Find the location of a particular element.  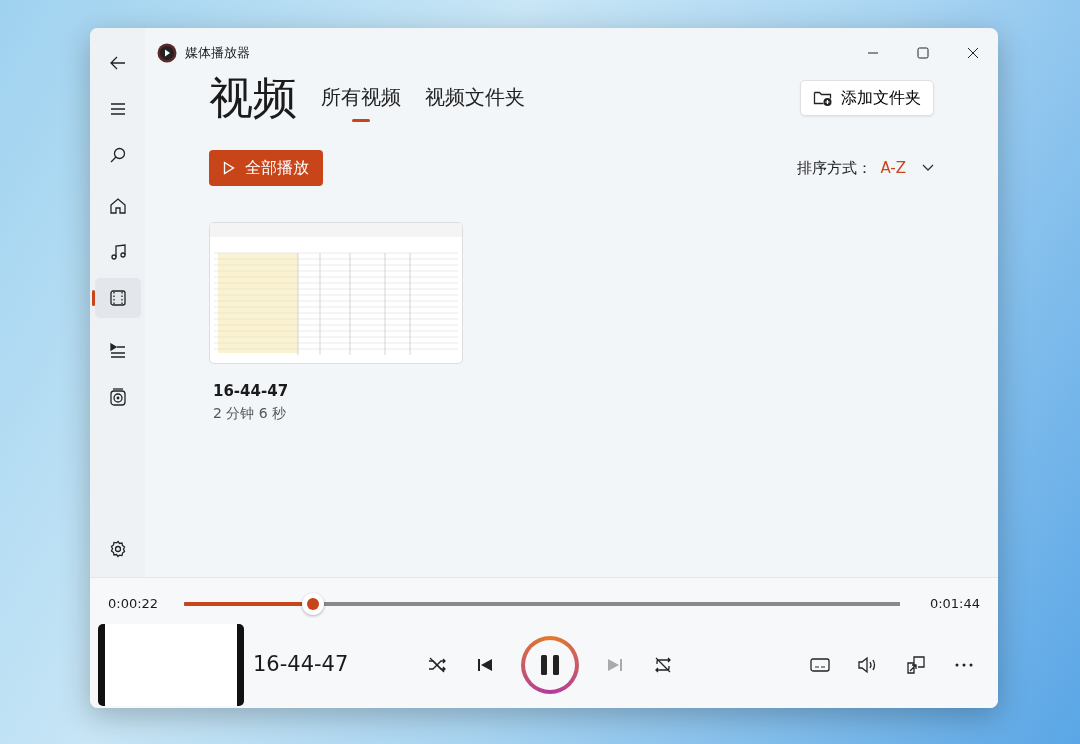

previous-icon is located at coordinates (485, 665).